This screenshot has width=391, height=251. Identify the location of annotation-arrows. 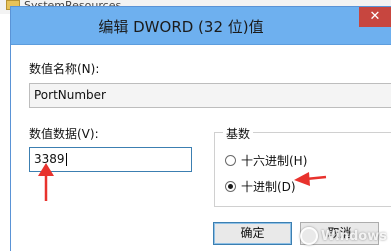
(182, 182).